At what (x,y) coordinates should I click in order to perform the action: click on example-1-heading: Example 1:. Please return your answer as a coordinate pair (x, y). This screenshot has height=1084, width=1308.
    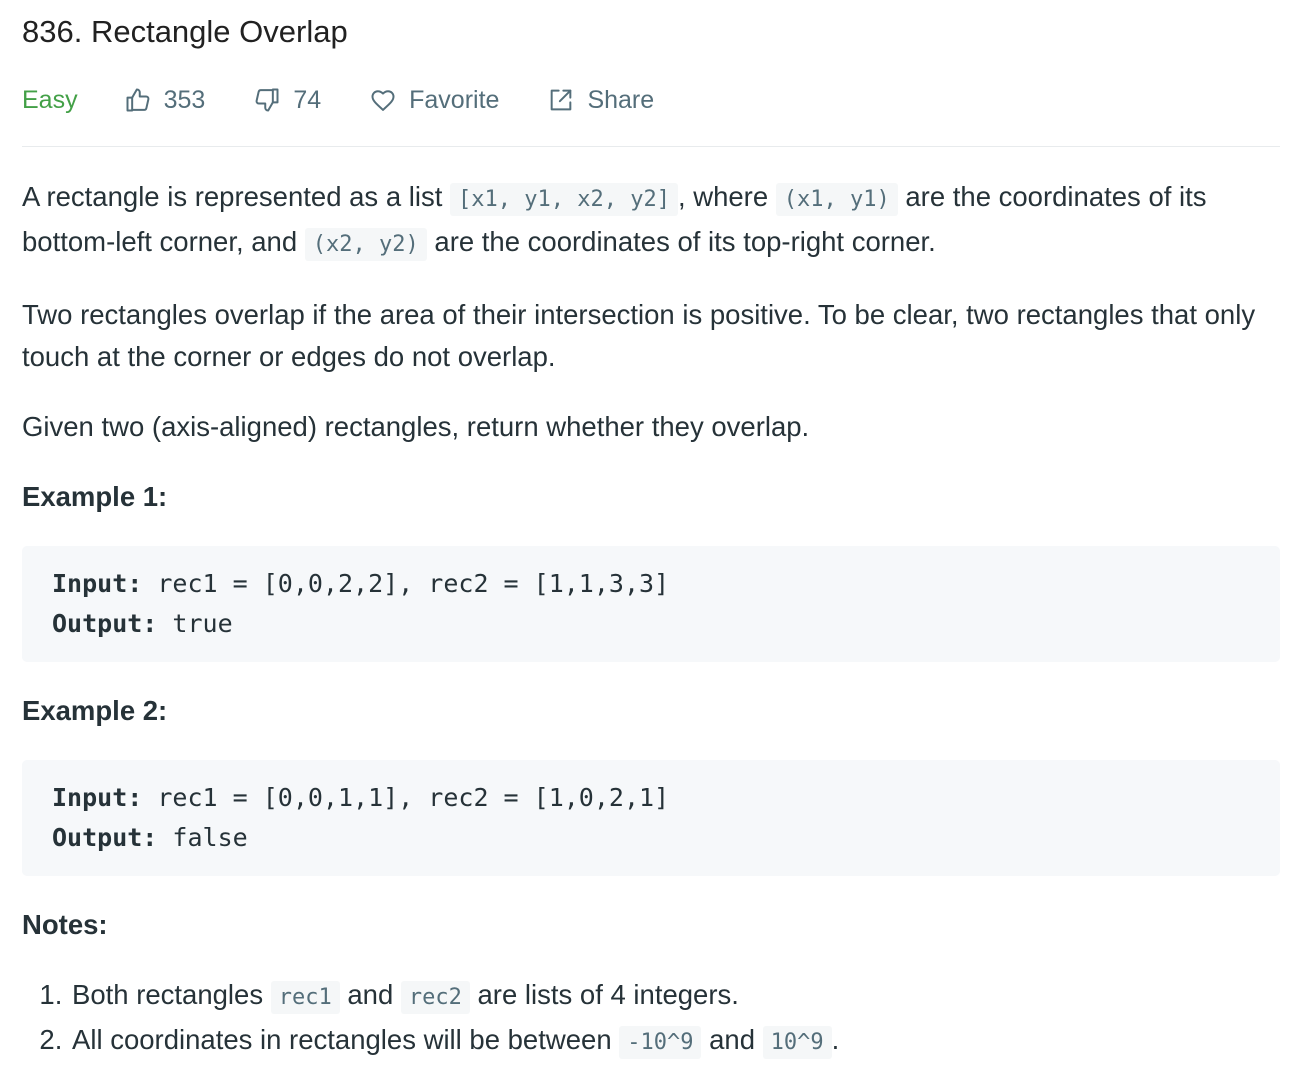
    Looking at the image, I should click on (95, 496).